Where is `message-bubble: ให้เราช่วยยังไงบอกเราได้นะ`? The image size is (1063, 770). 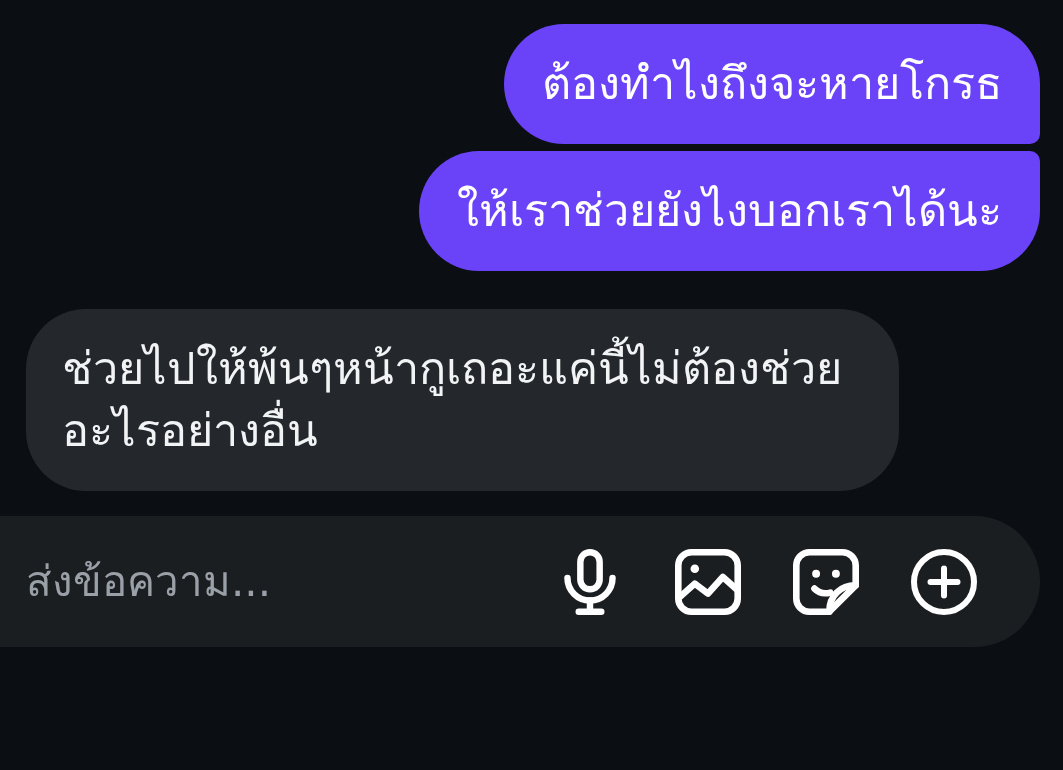
message-bubble: ให้เราช่วยยังไงบอกเราได้นะ is located at coordinates (729, 211).